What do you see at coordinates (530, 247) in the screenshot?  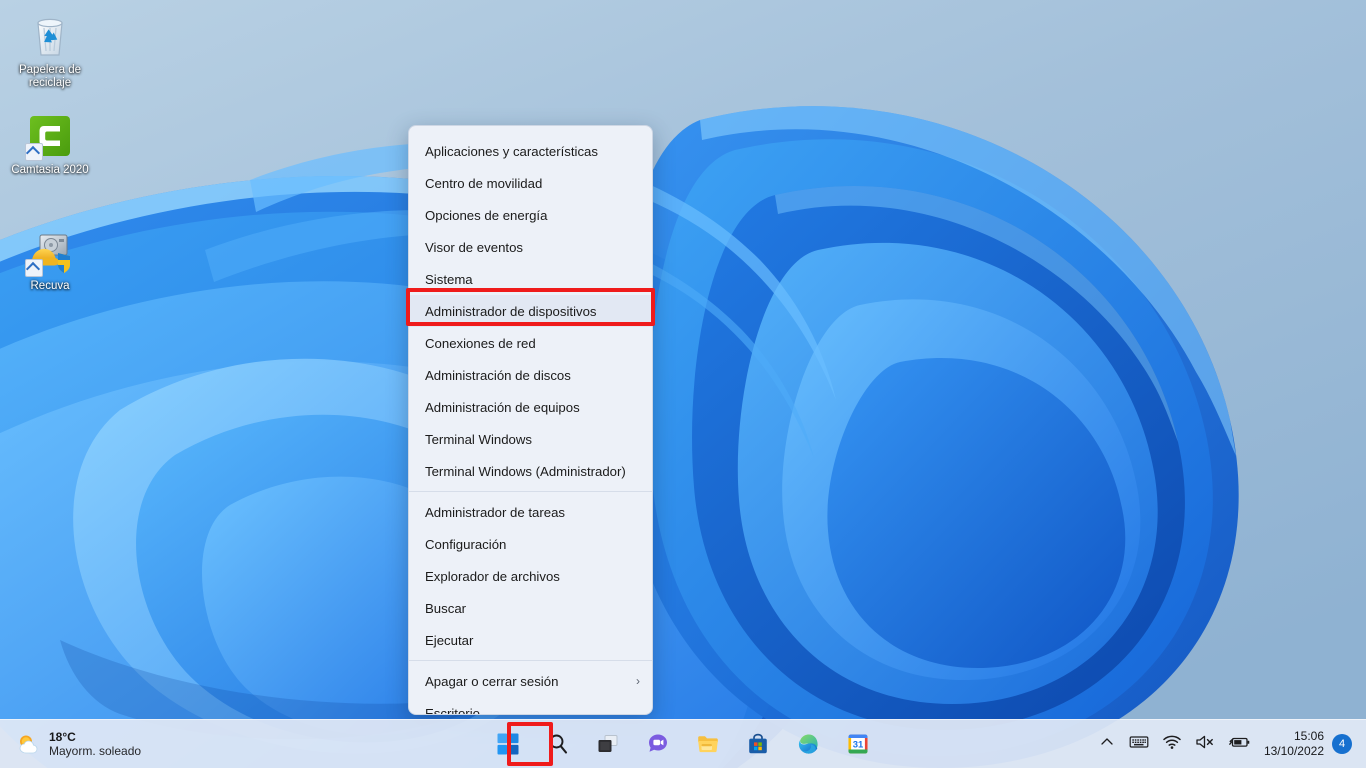 I see `menu-item-event-viewer: Visor de eventos` at bounding box center [530, 247].